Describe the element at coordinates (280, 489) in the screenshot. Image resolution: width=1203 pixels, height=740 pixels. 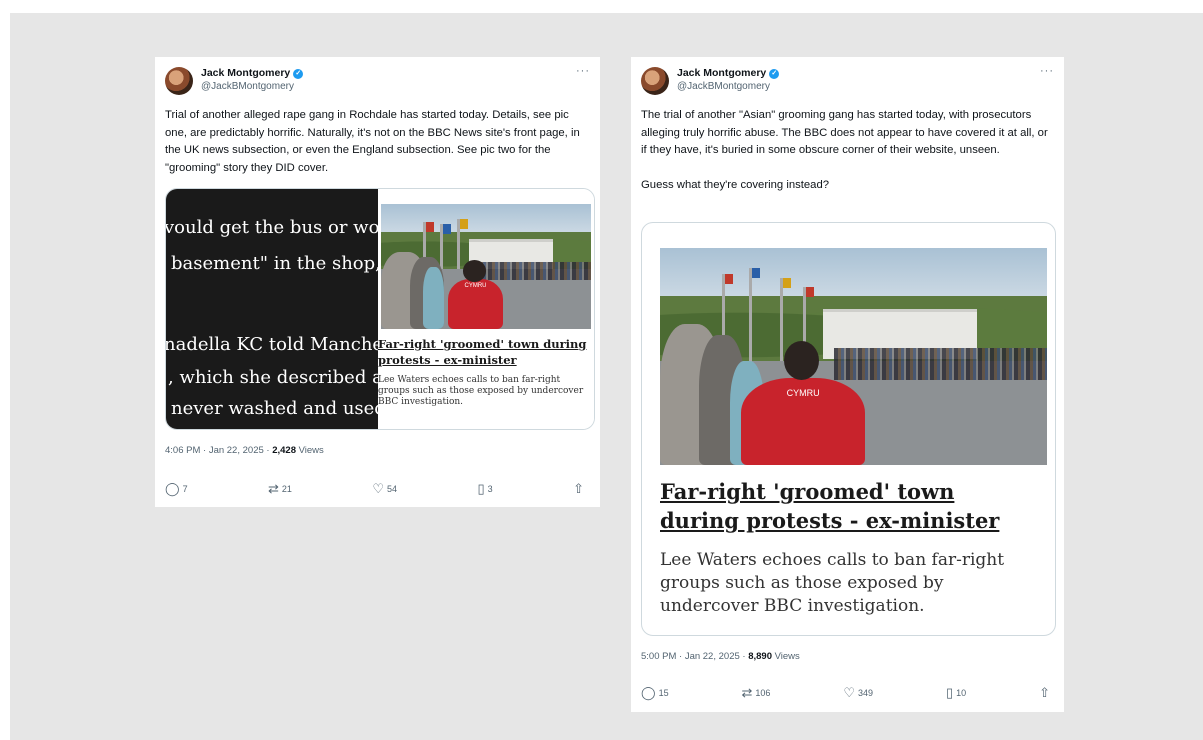
I see `repost-button: ⇄ 21` at that location.